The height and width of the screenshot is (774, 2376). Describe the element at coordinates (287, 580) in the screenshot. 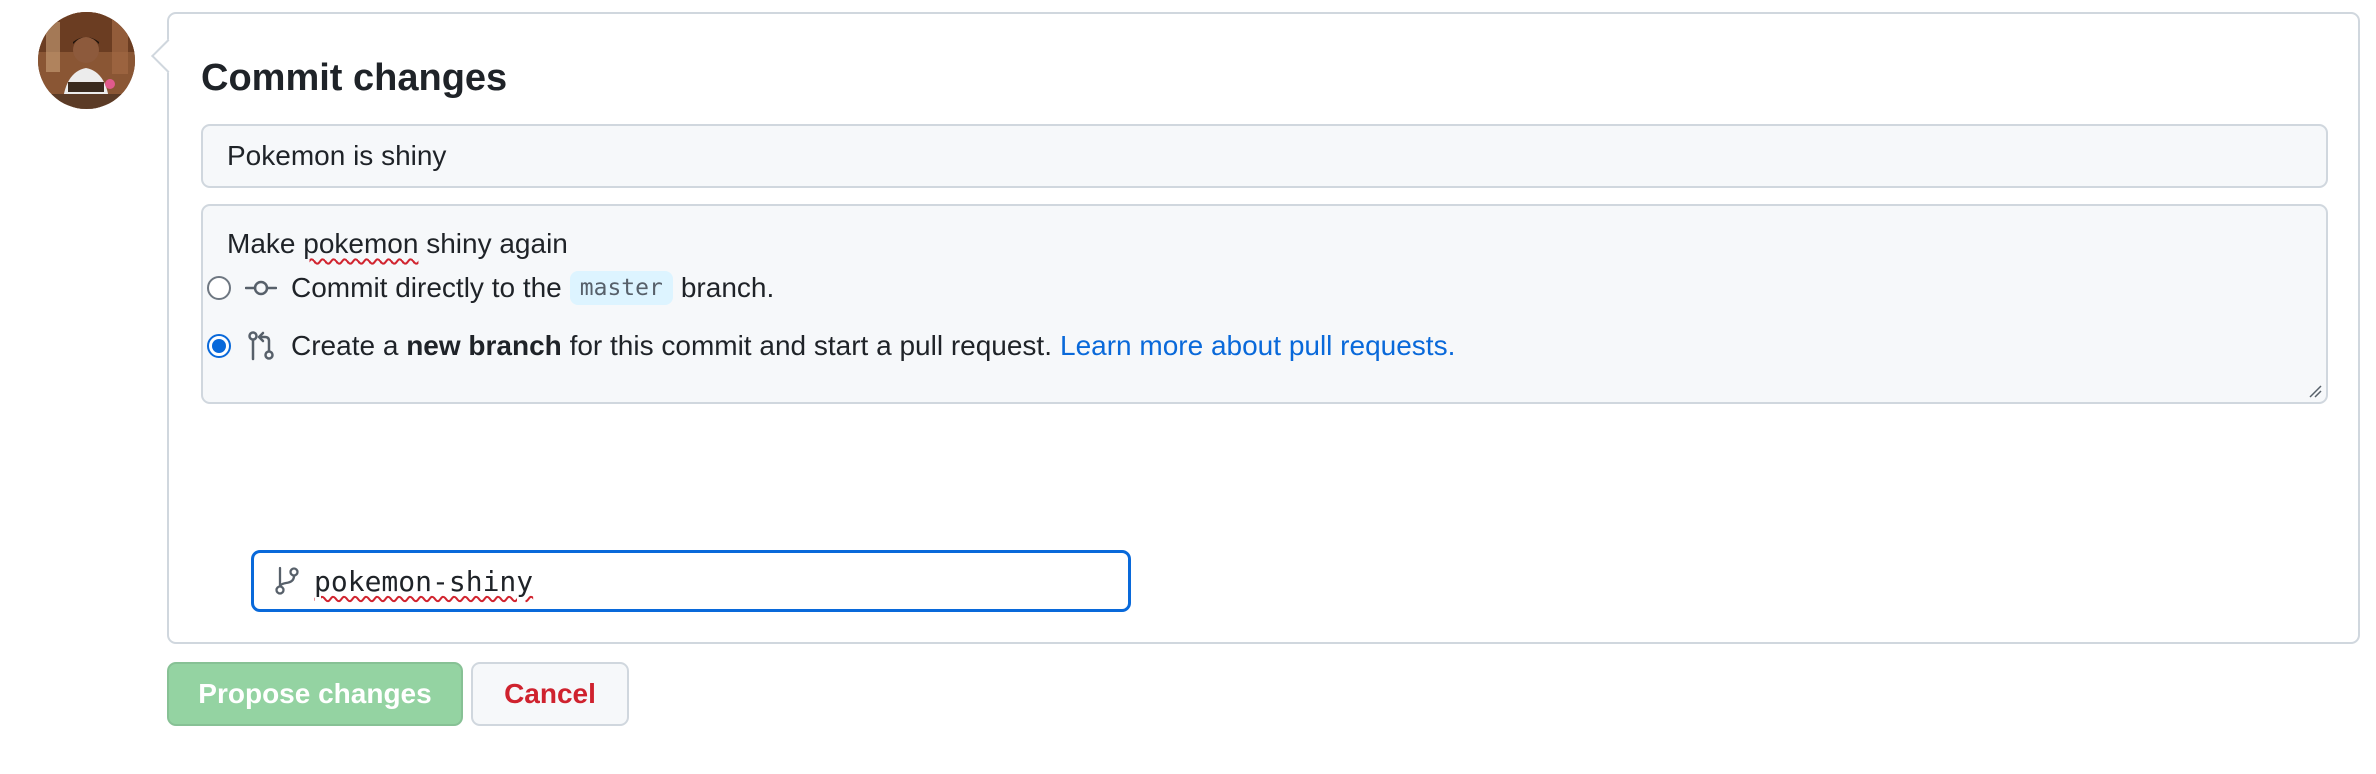

I see `git-branch-icon` at that location.